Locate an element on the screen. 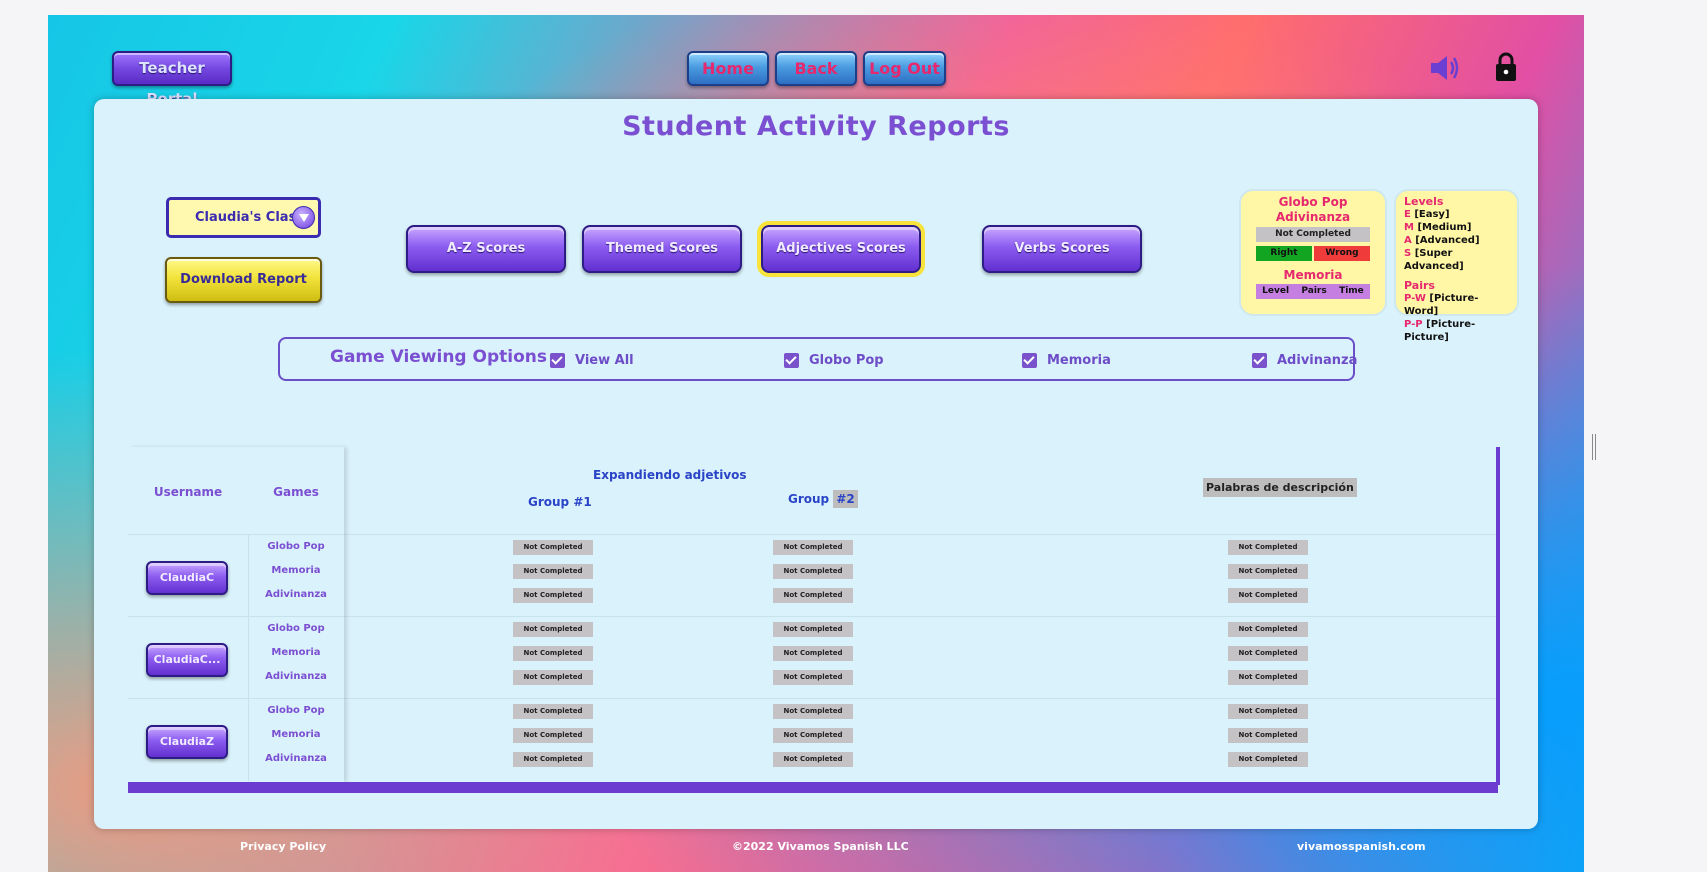  levels-title: Levels is located at coordinates (1424, 201).